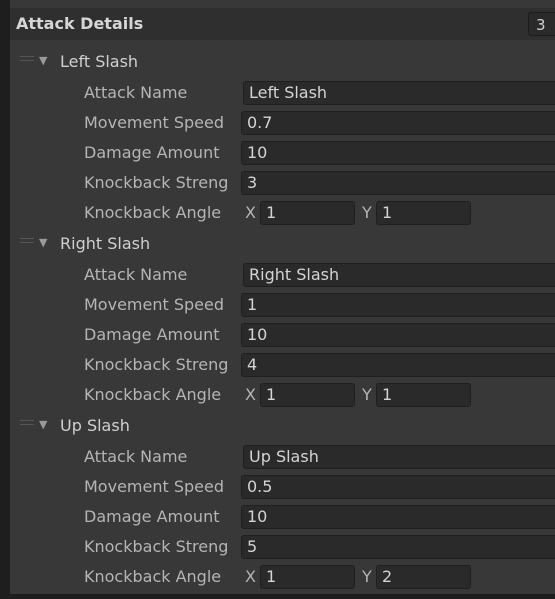 This screenshot has width=555, height=599. I want to click on element-title: Left Slash, so click(99, 61).